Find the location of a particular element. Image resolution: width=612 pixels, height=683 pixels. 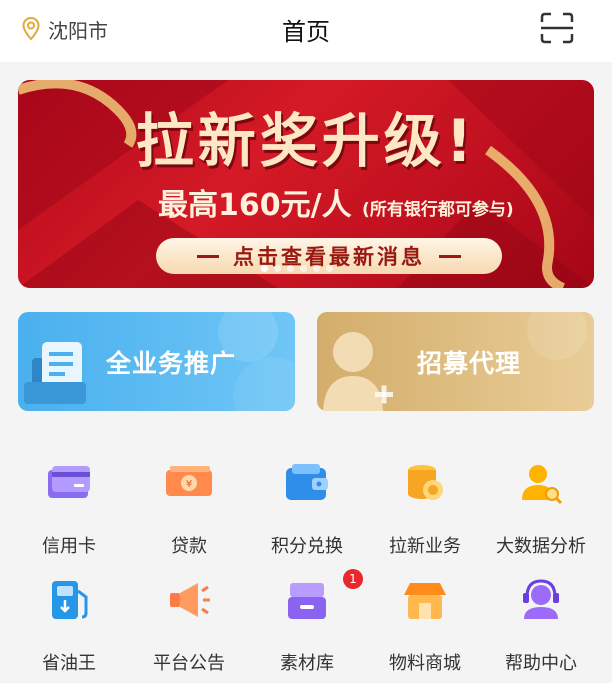

menu-item-credit-card: 信用卡 is located at coordinates (69, 508).